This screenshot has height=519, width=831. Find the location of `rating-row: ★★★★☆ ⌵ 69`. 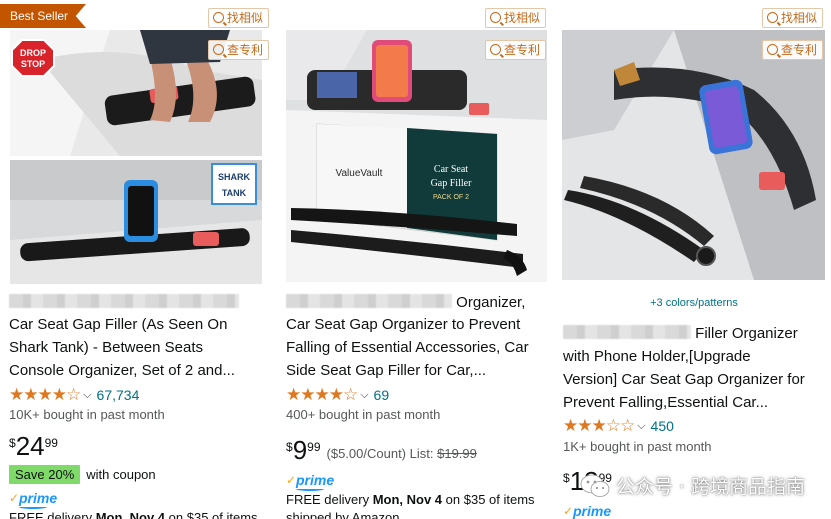

rating-row: ★★★★☆ ⌵ 69 is located at coordinates (413, 395).